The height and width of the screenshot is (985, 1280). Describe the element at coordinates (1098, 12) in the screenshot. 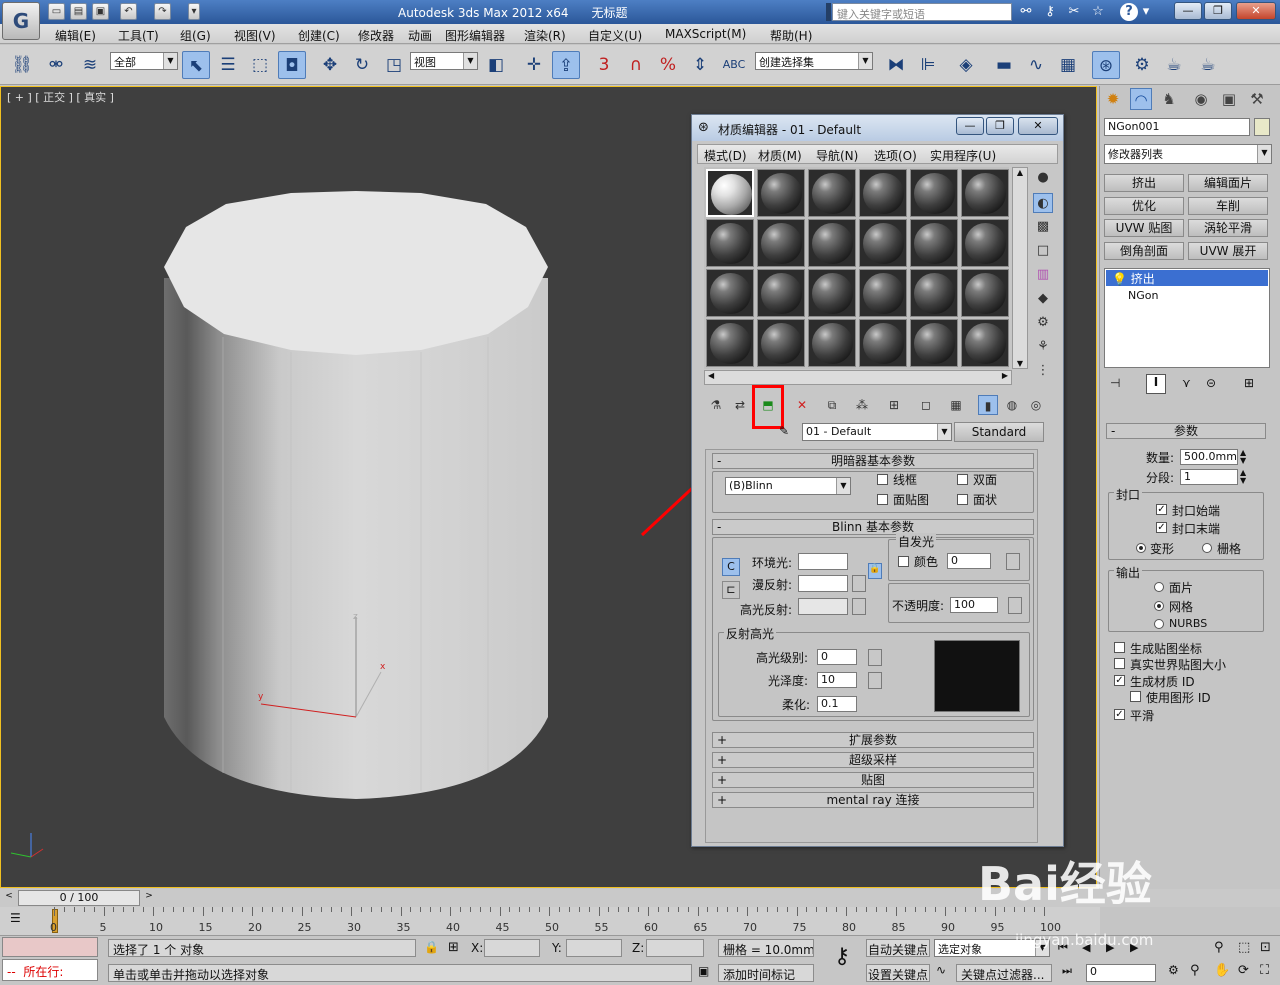

I see `star-icon: ☆` at that location.